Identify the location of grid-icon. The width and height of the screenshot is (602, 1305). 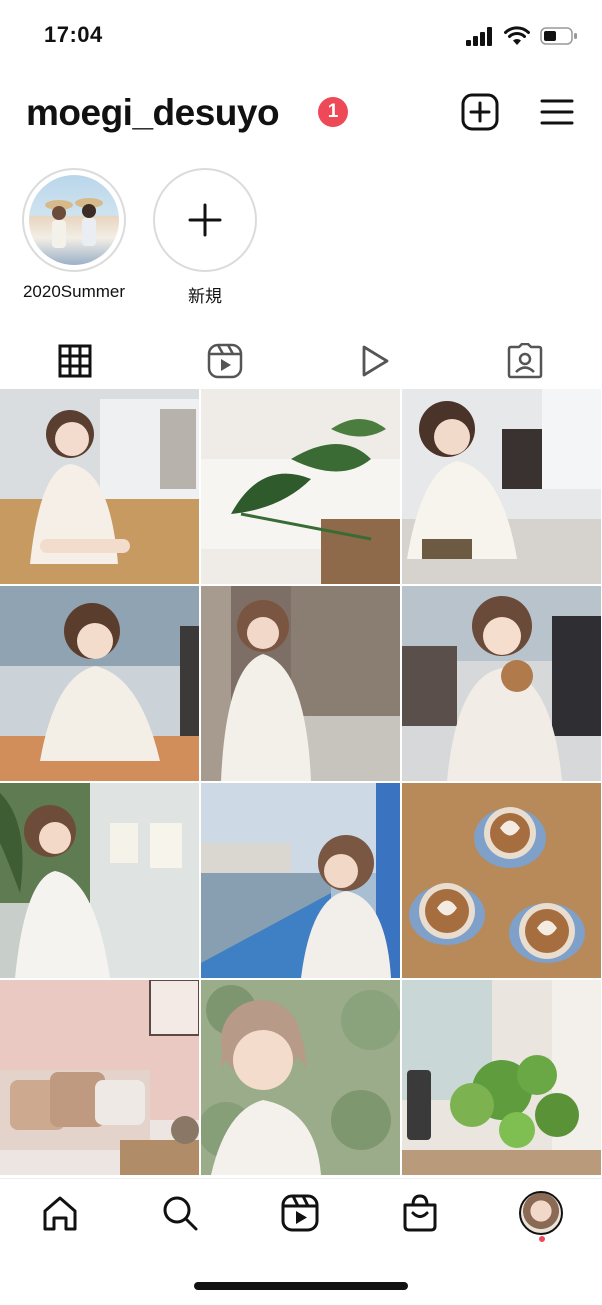
(75, 361).